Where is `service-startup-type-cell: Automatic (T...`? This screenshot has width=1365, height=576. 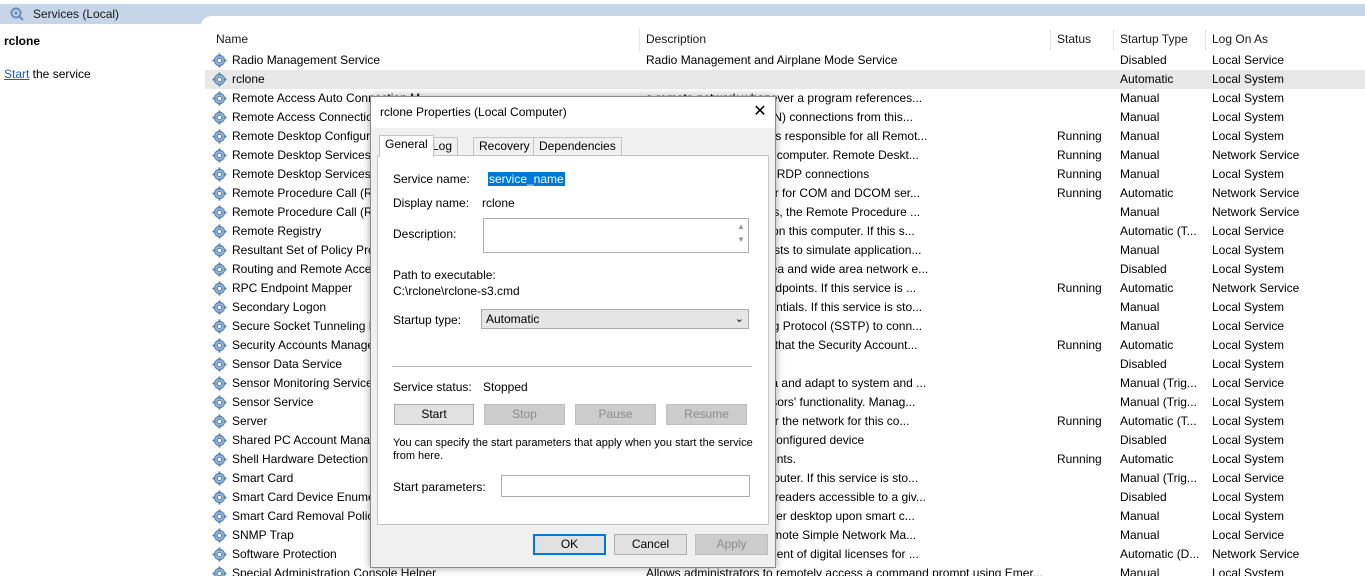
service-startup-type-cell: Automatic (T... is located at coordinates (1158, 421).